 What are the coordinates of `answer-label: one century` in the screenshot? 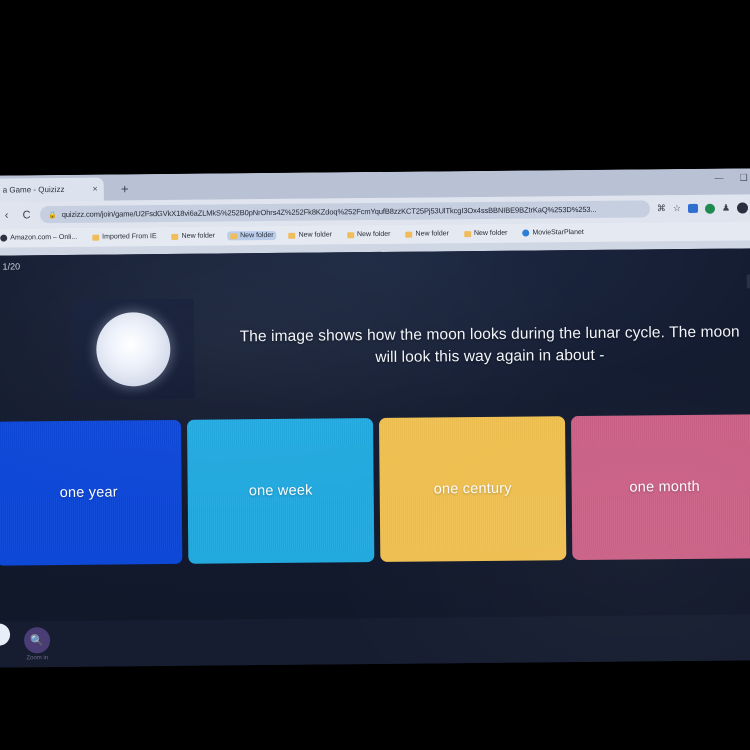 It's located at (472, 489).